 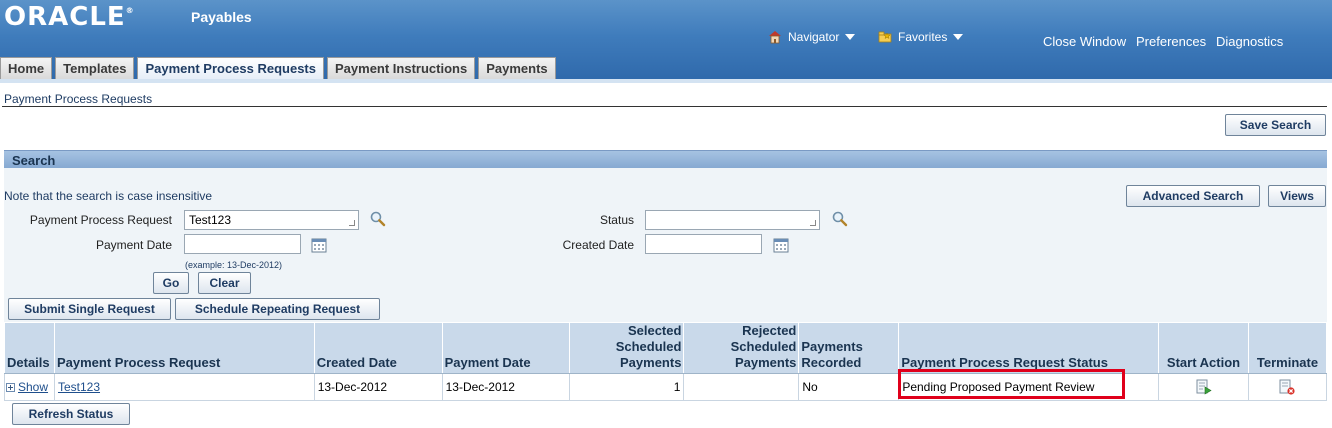 I want to click on col-rejected-line3: Payments, so click(x=765, y=362).